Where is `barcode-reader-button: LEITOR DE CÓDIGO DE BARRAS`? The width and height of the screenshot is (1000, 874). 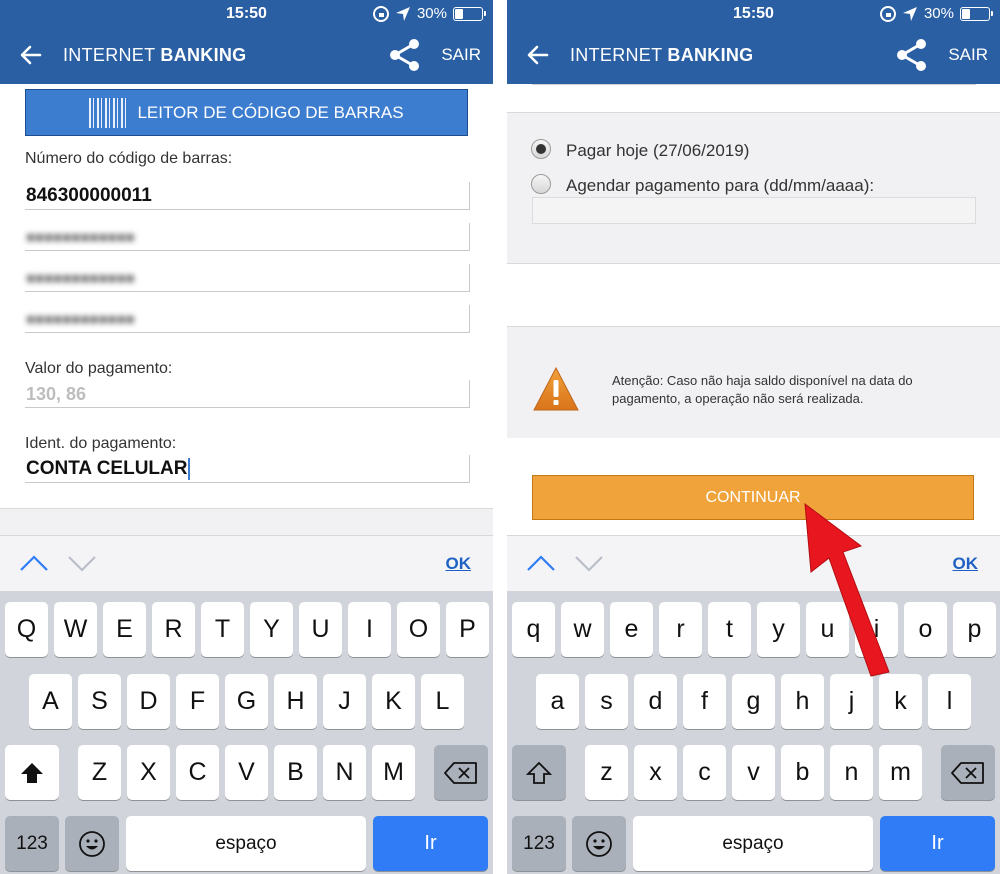
barcode-reader-button: LEITOR DE CÓDIGO DE BARRAS is located at coordinates (246, 112).